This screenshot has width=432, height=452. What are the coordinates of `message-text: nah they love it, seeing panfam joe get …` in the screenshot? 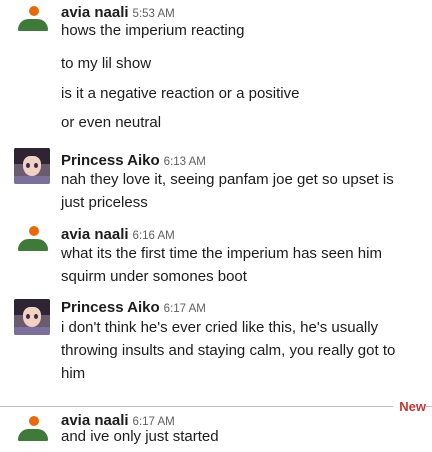 It's located at (227, 179).